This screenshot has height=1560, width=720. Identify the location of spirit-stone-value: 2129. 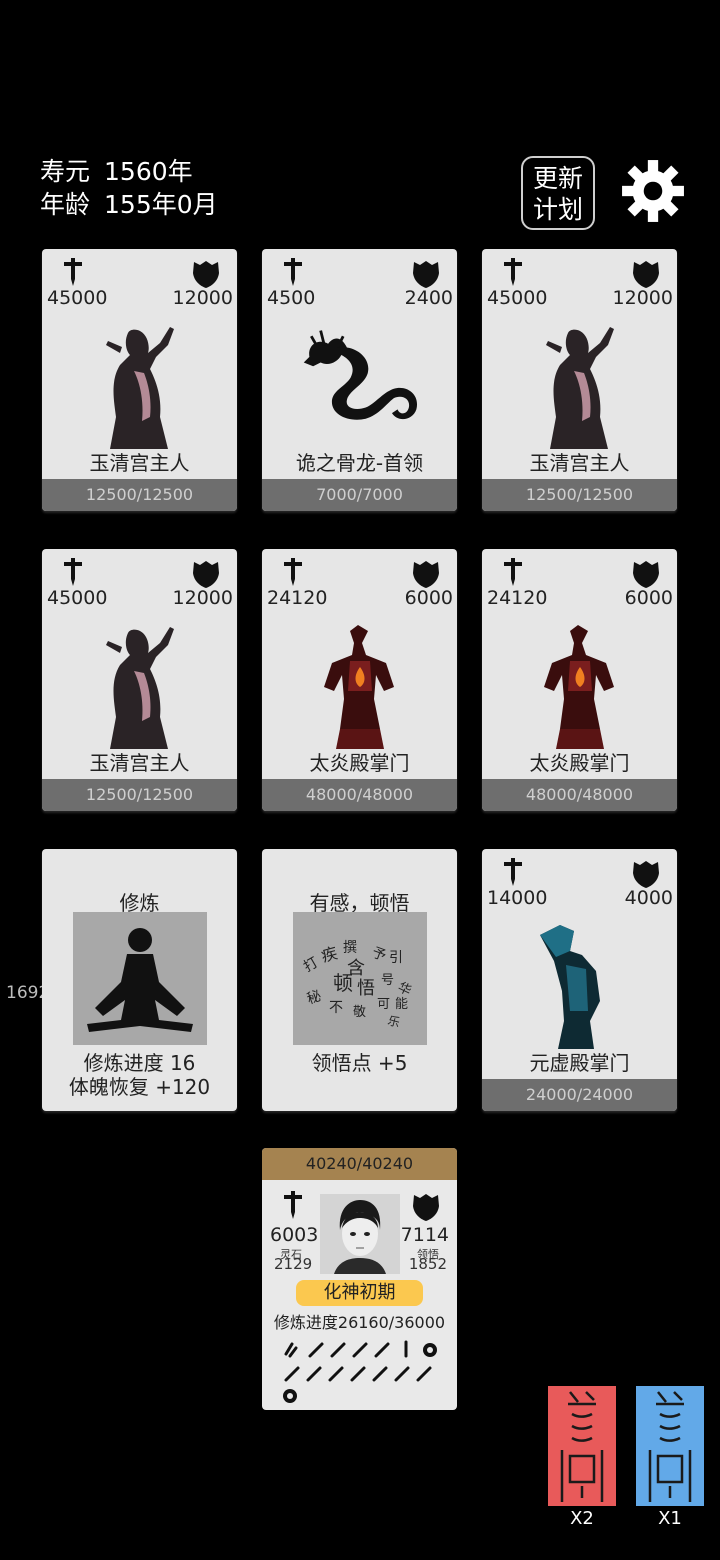
(293, 1264).